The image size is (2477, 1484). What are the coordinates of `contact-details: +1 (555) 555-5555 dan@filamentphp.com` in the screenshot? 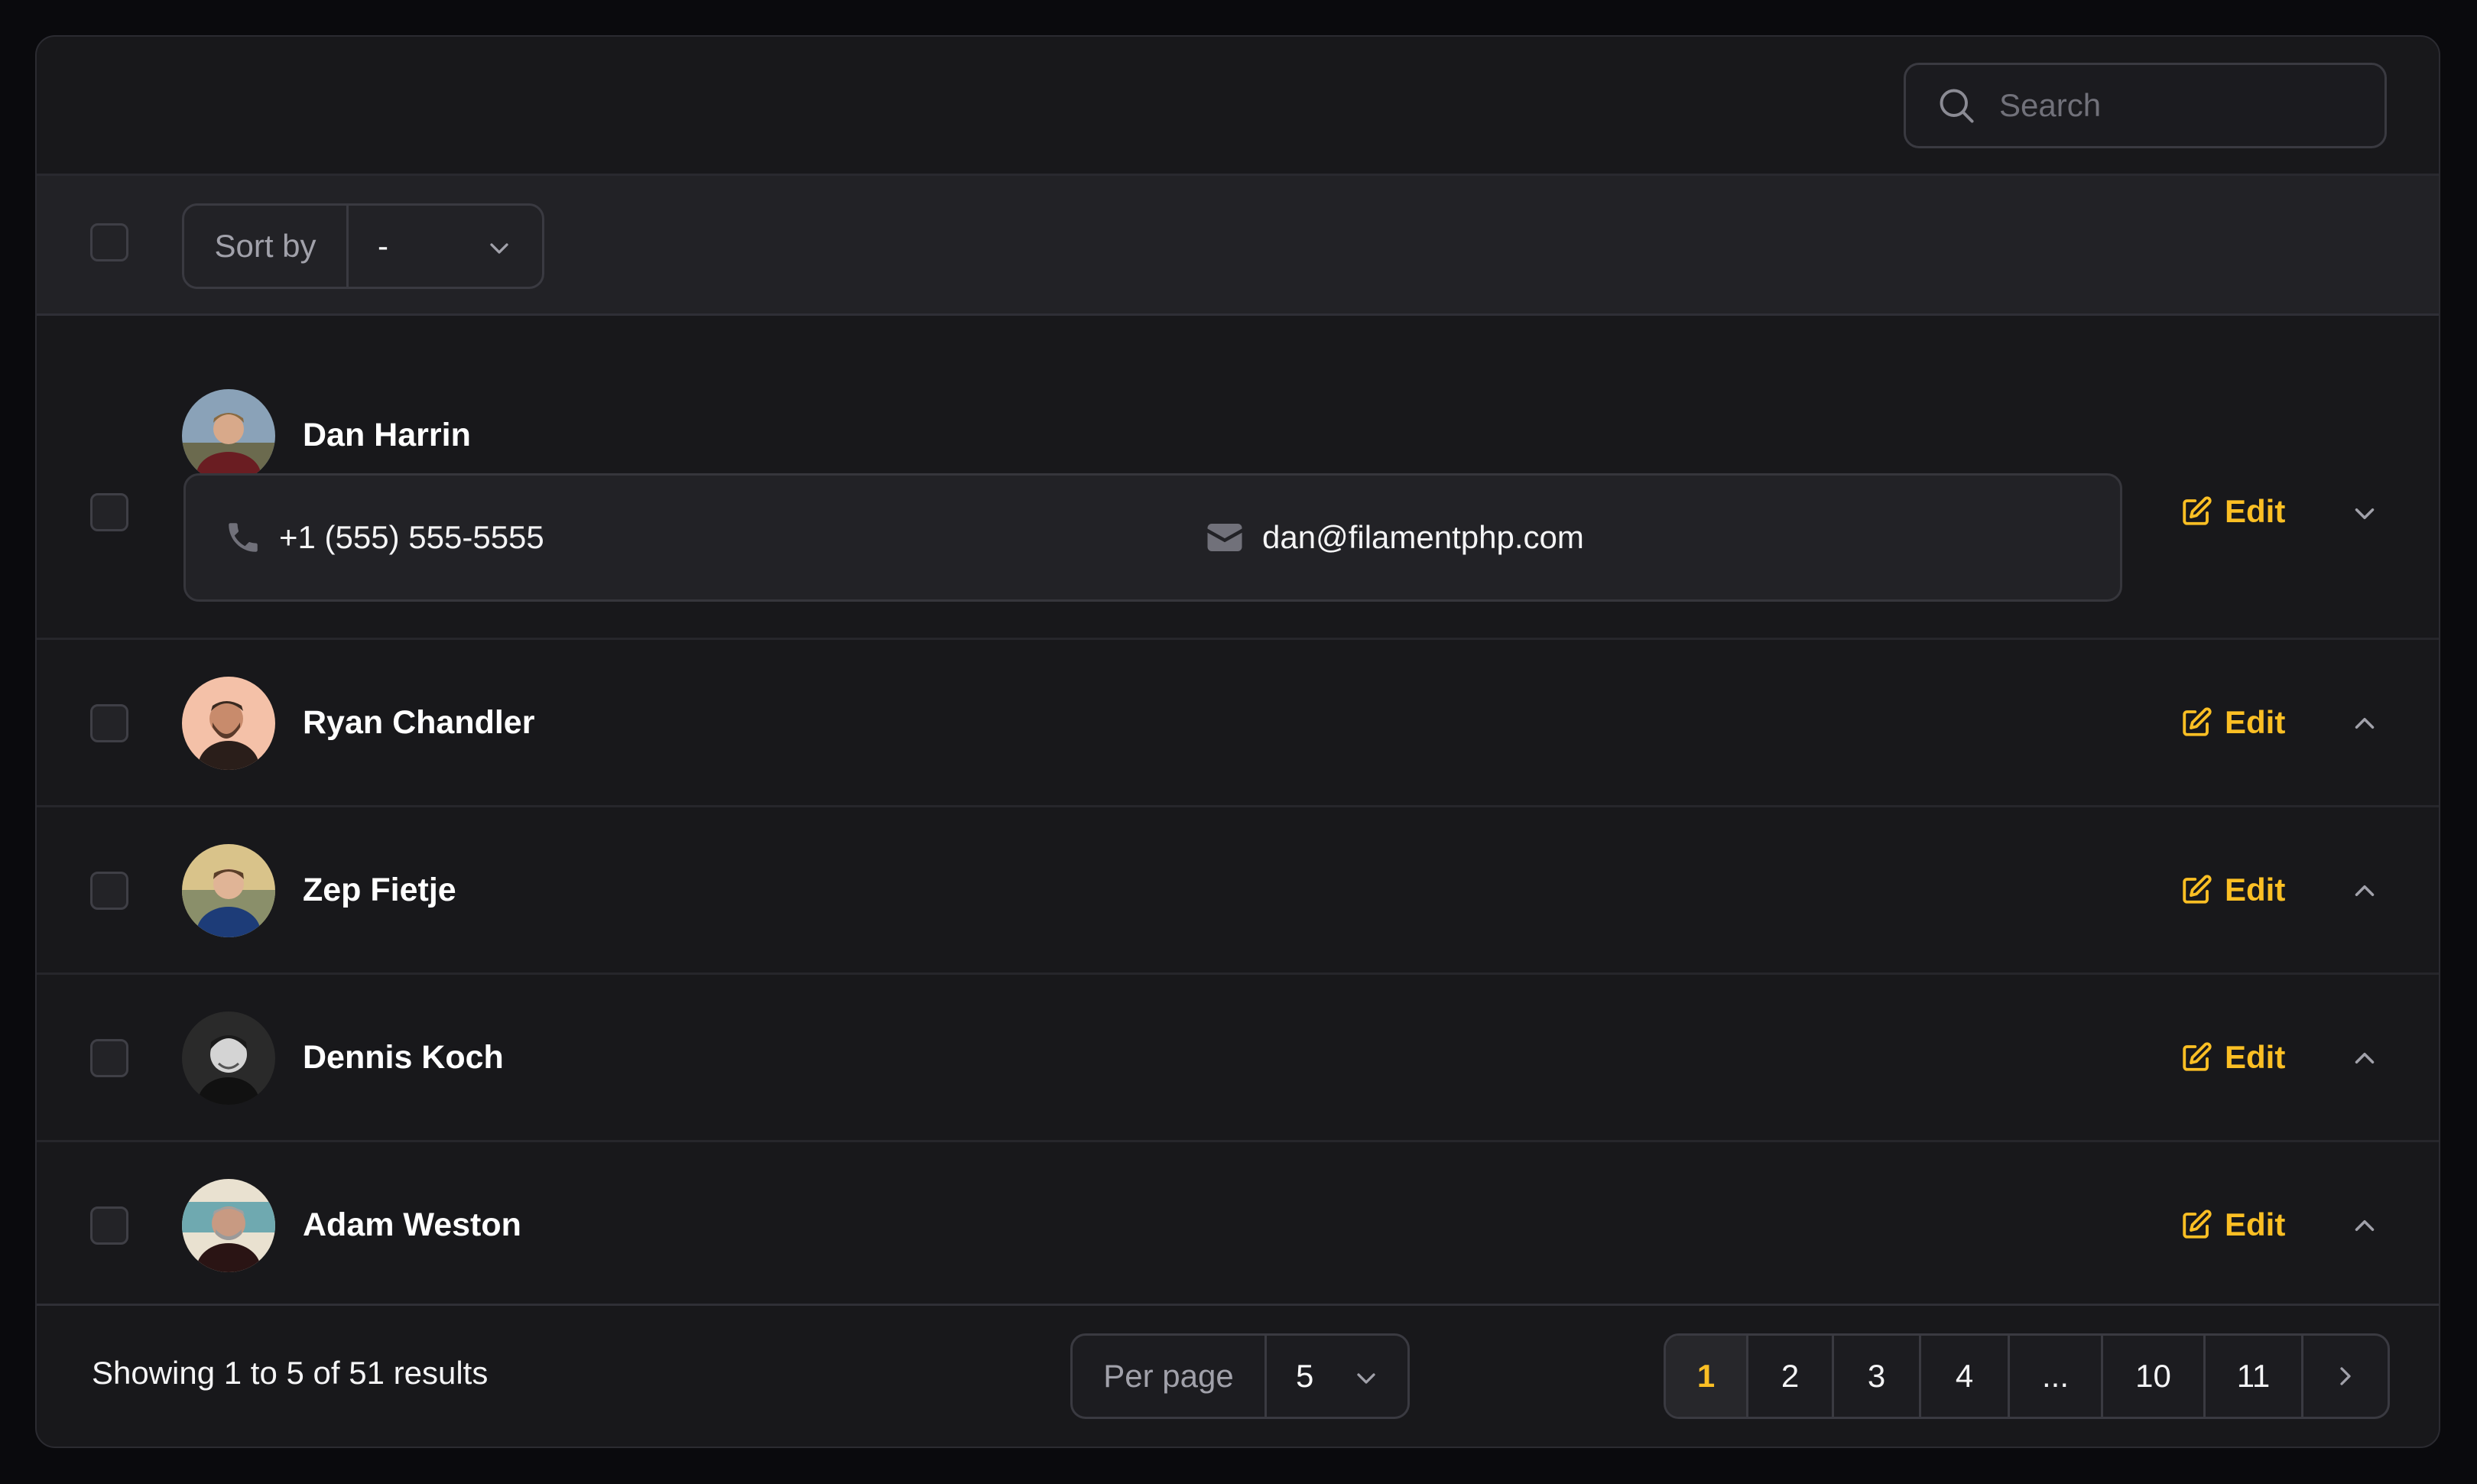 It's located at (1152, 538).